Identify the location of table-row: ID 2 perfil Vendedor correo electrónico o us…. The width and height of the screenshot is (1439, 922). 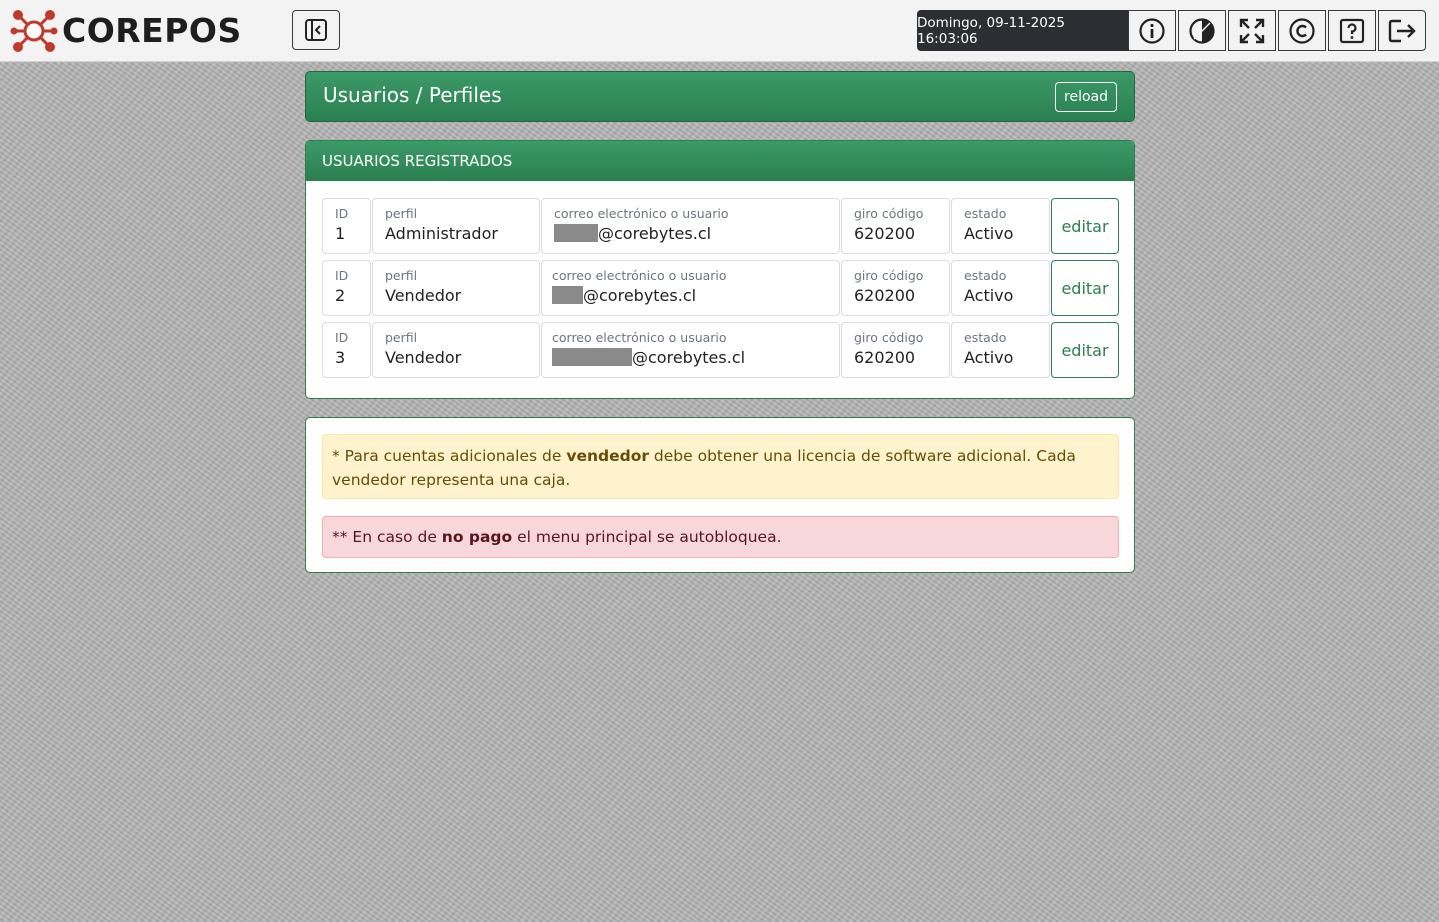
(720, 289).